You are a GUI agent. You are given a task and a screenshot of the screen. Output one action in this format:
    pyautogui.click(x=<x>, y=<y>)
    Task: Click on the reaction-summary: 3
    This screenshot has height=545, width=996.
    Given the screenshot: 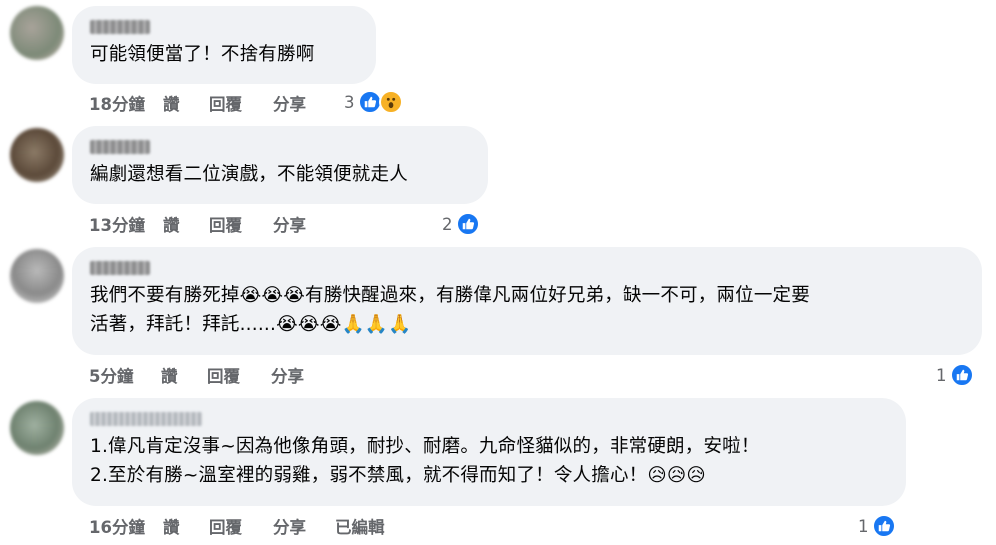 What is the action you would take?
    pyautogui.click(x=373, y=102)
    